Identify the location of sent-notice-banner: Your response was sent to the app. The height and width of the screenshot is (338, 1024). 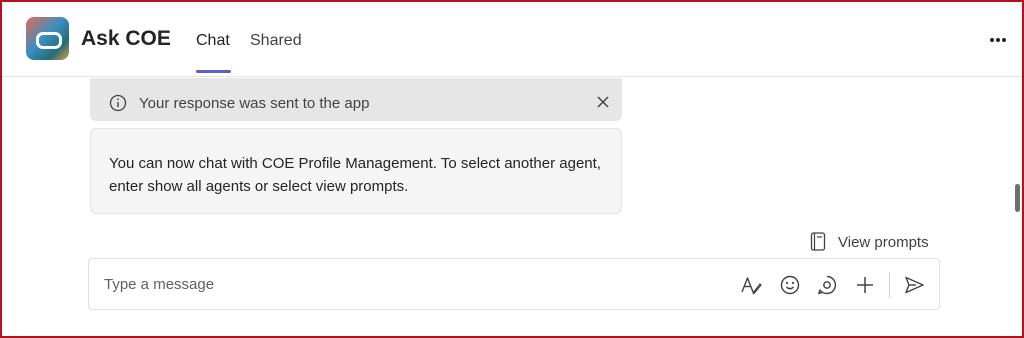
(356, 99).